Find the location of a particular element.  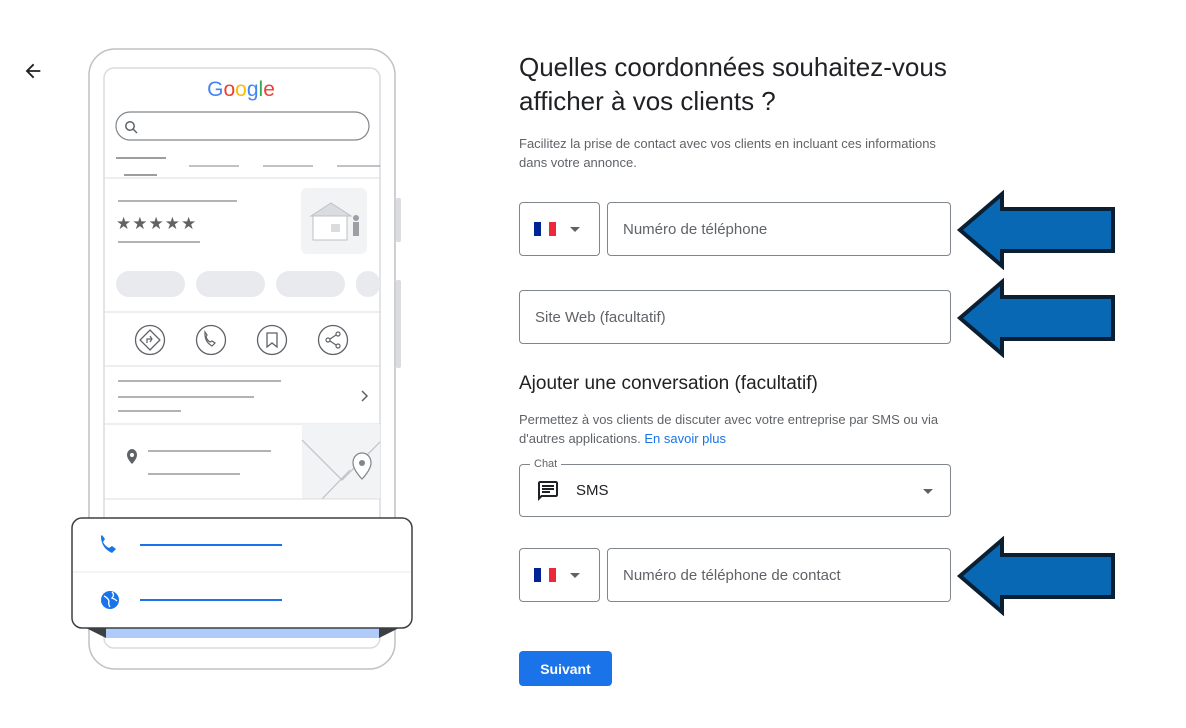

chat-select: Chat SMS is located at coordinates (735, 487).